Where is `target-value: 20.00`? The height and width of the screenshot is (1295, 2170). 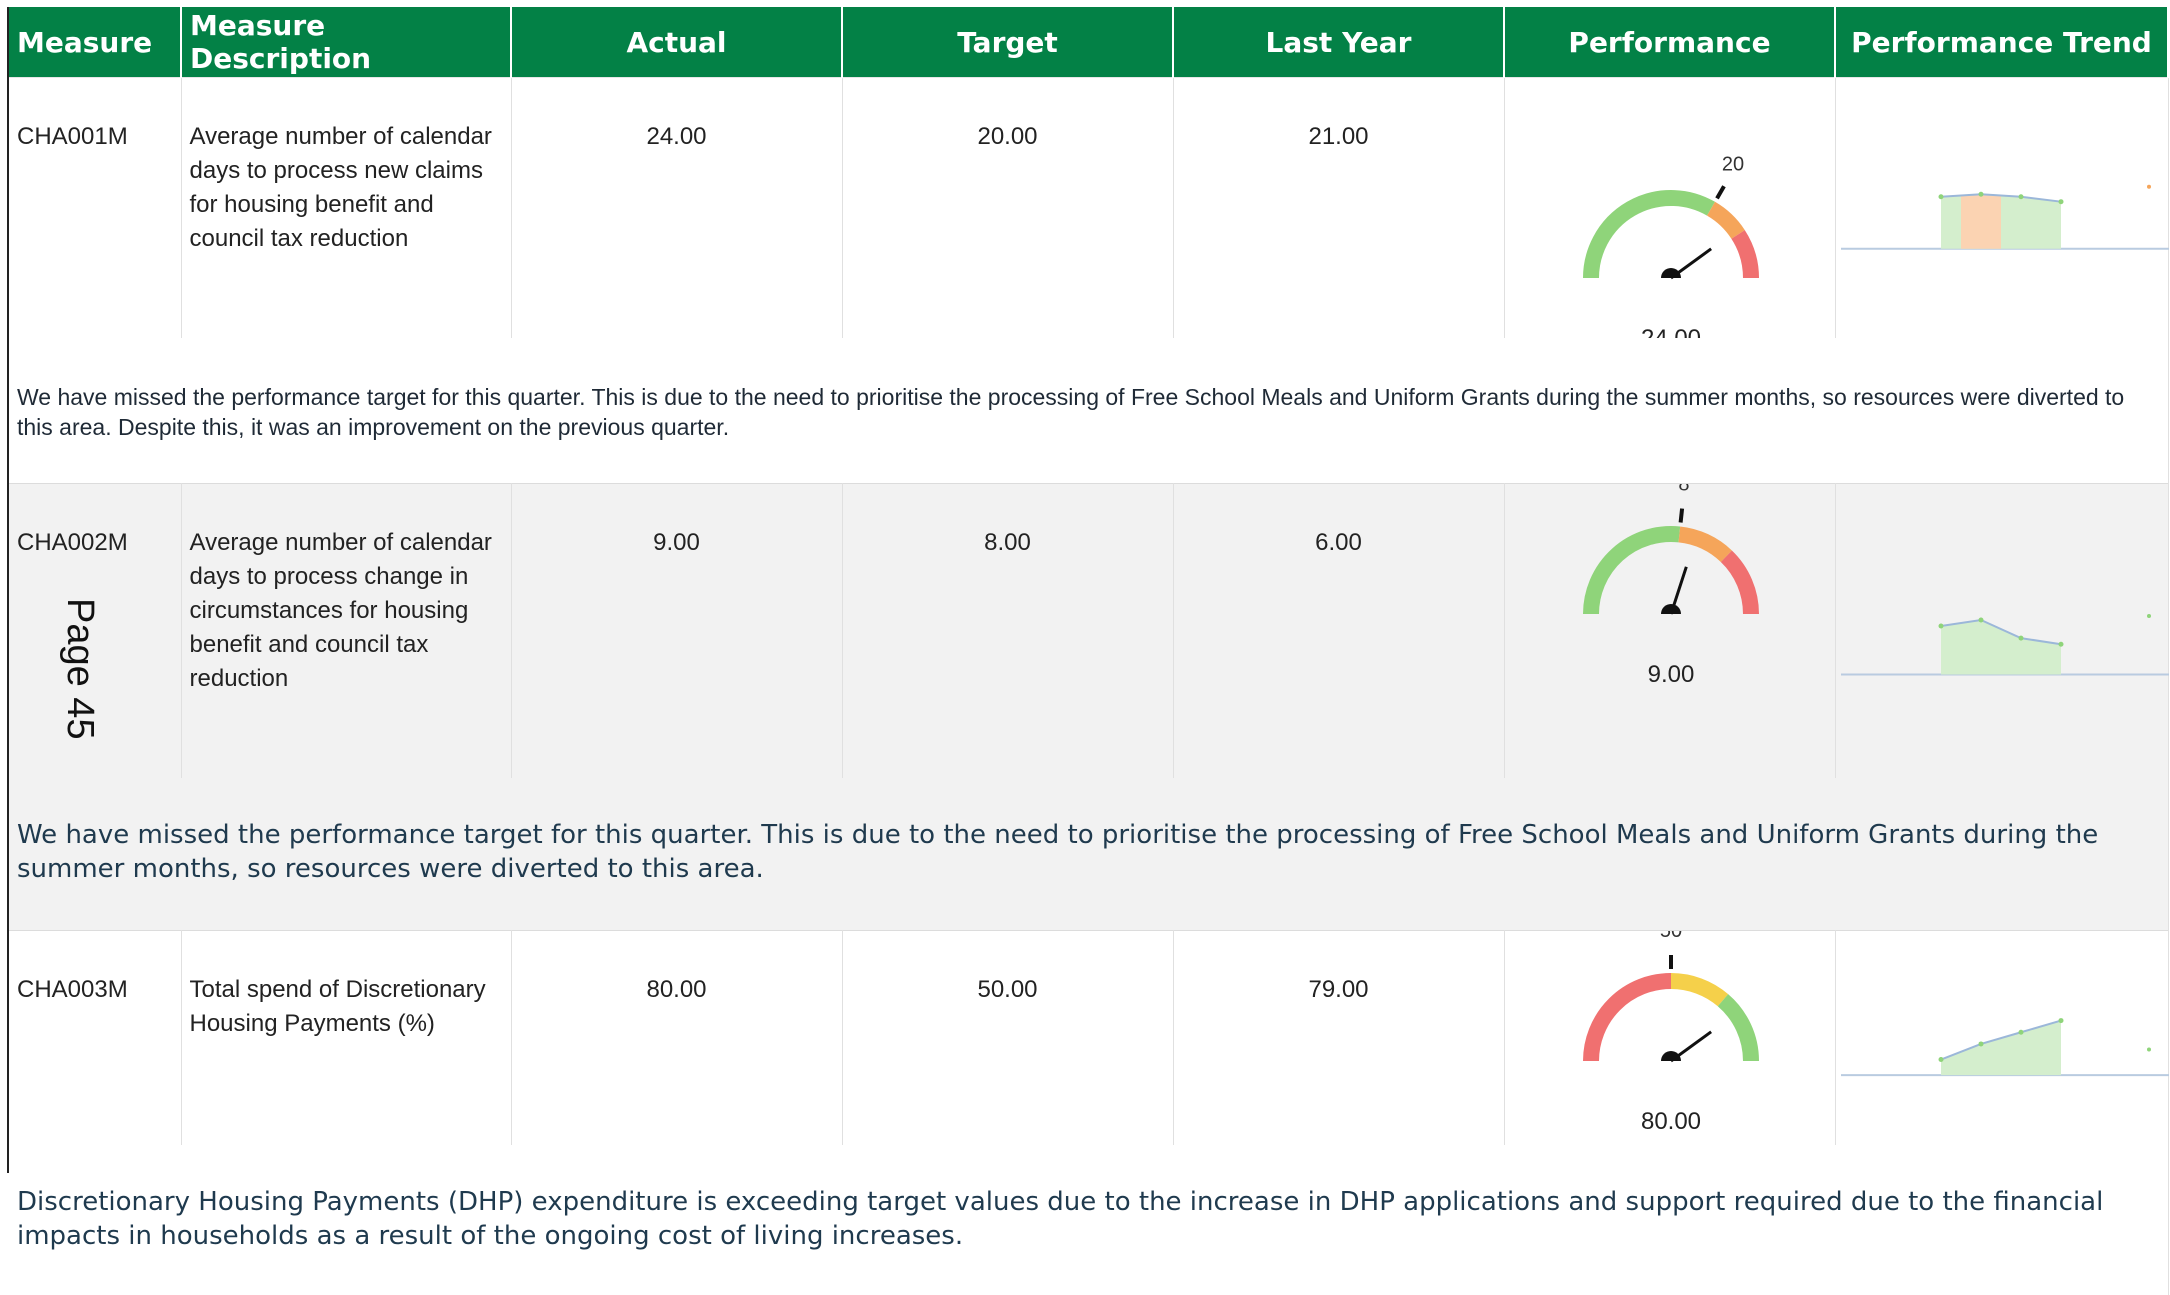 target-value: 20.00 is located at coordinates (1008, 207).